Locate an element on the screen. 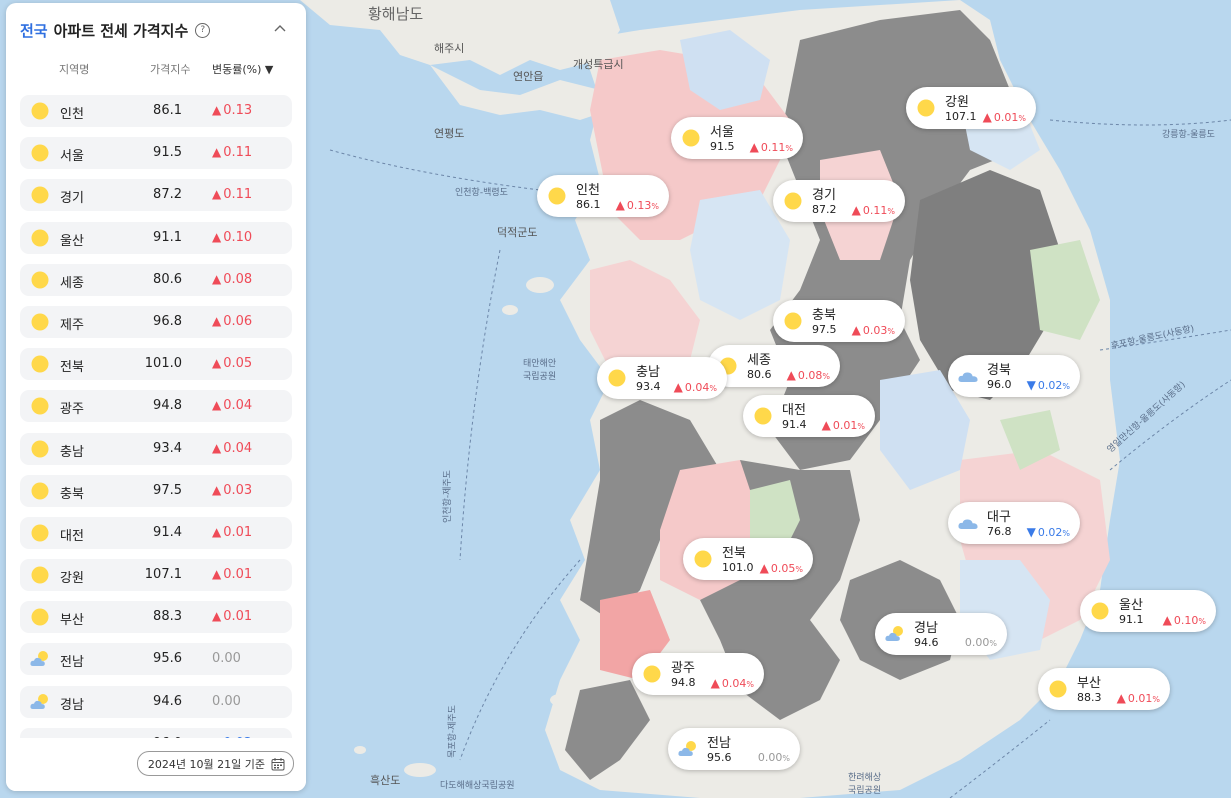 Image resolution: width=1231 pixels, height=798 pixels. region-row: 경북 96.0 ▼0.02 is located at coordinates (156, 732).